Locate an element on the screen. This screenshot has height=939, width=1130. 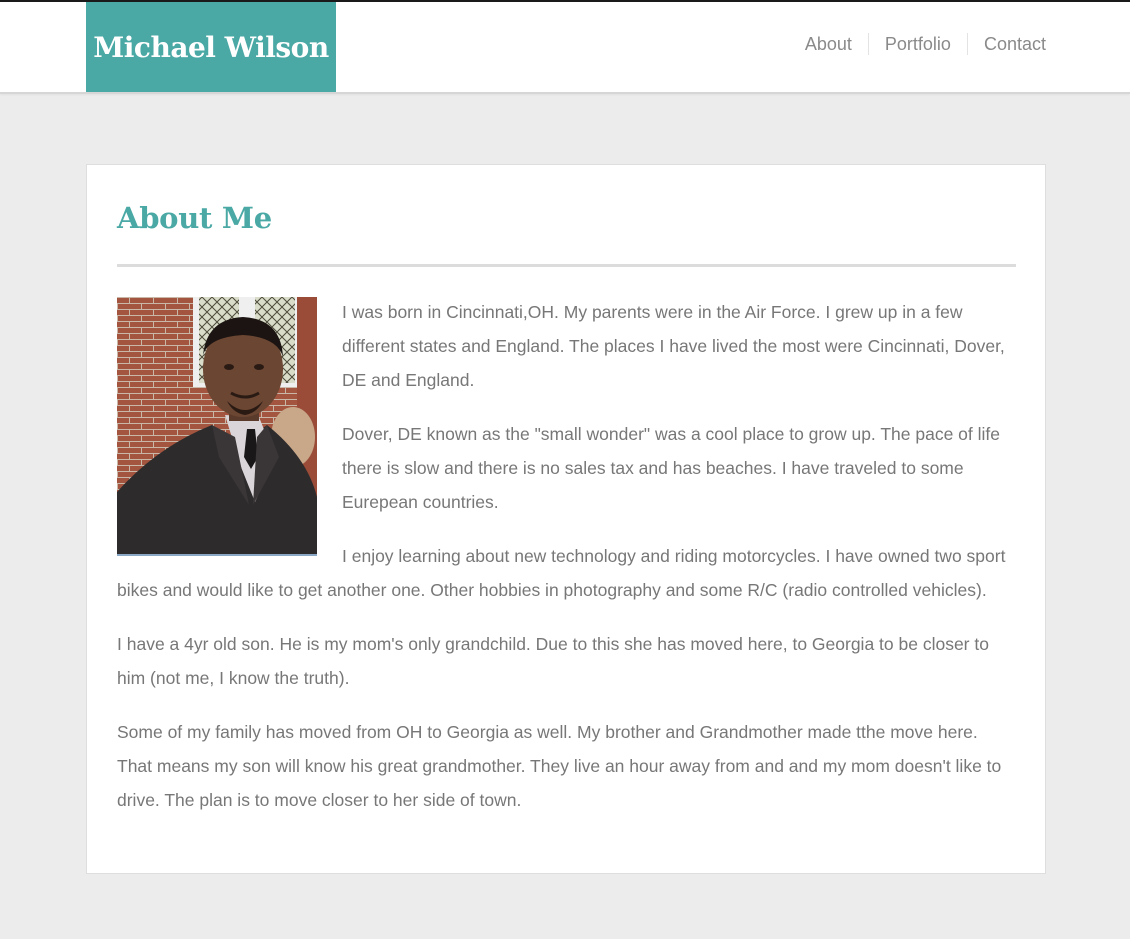
page-title: About Me is located at coordinates (194, 218).